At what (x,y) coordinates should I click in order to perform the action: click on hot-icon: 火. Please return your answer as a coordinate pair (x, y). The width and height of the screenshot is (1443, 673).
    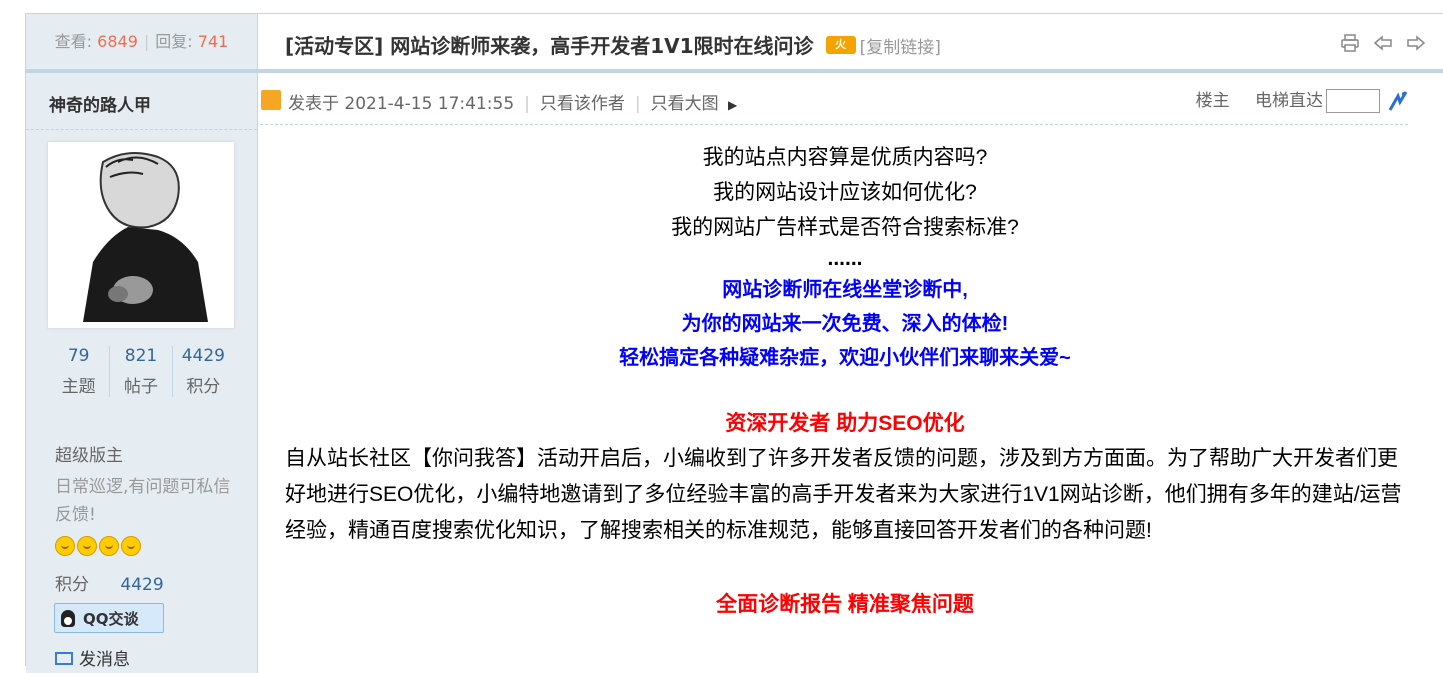
    Looking at the image, I should click on (840, 44).